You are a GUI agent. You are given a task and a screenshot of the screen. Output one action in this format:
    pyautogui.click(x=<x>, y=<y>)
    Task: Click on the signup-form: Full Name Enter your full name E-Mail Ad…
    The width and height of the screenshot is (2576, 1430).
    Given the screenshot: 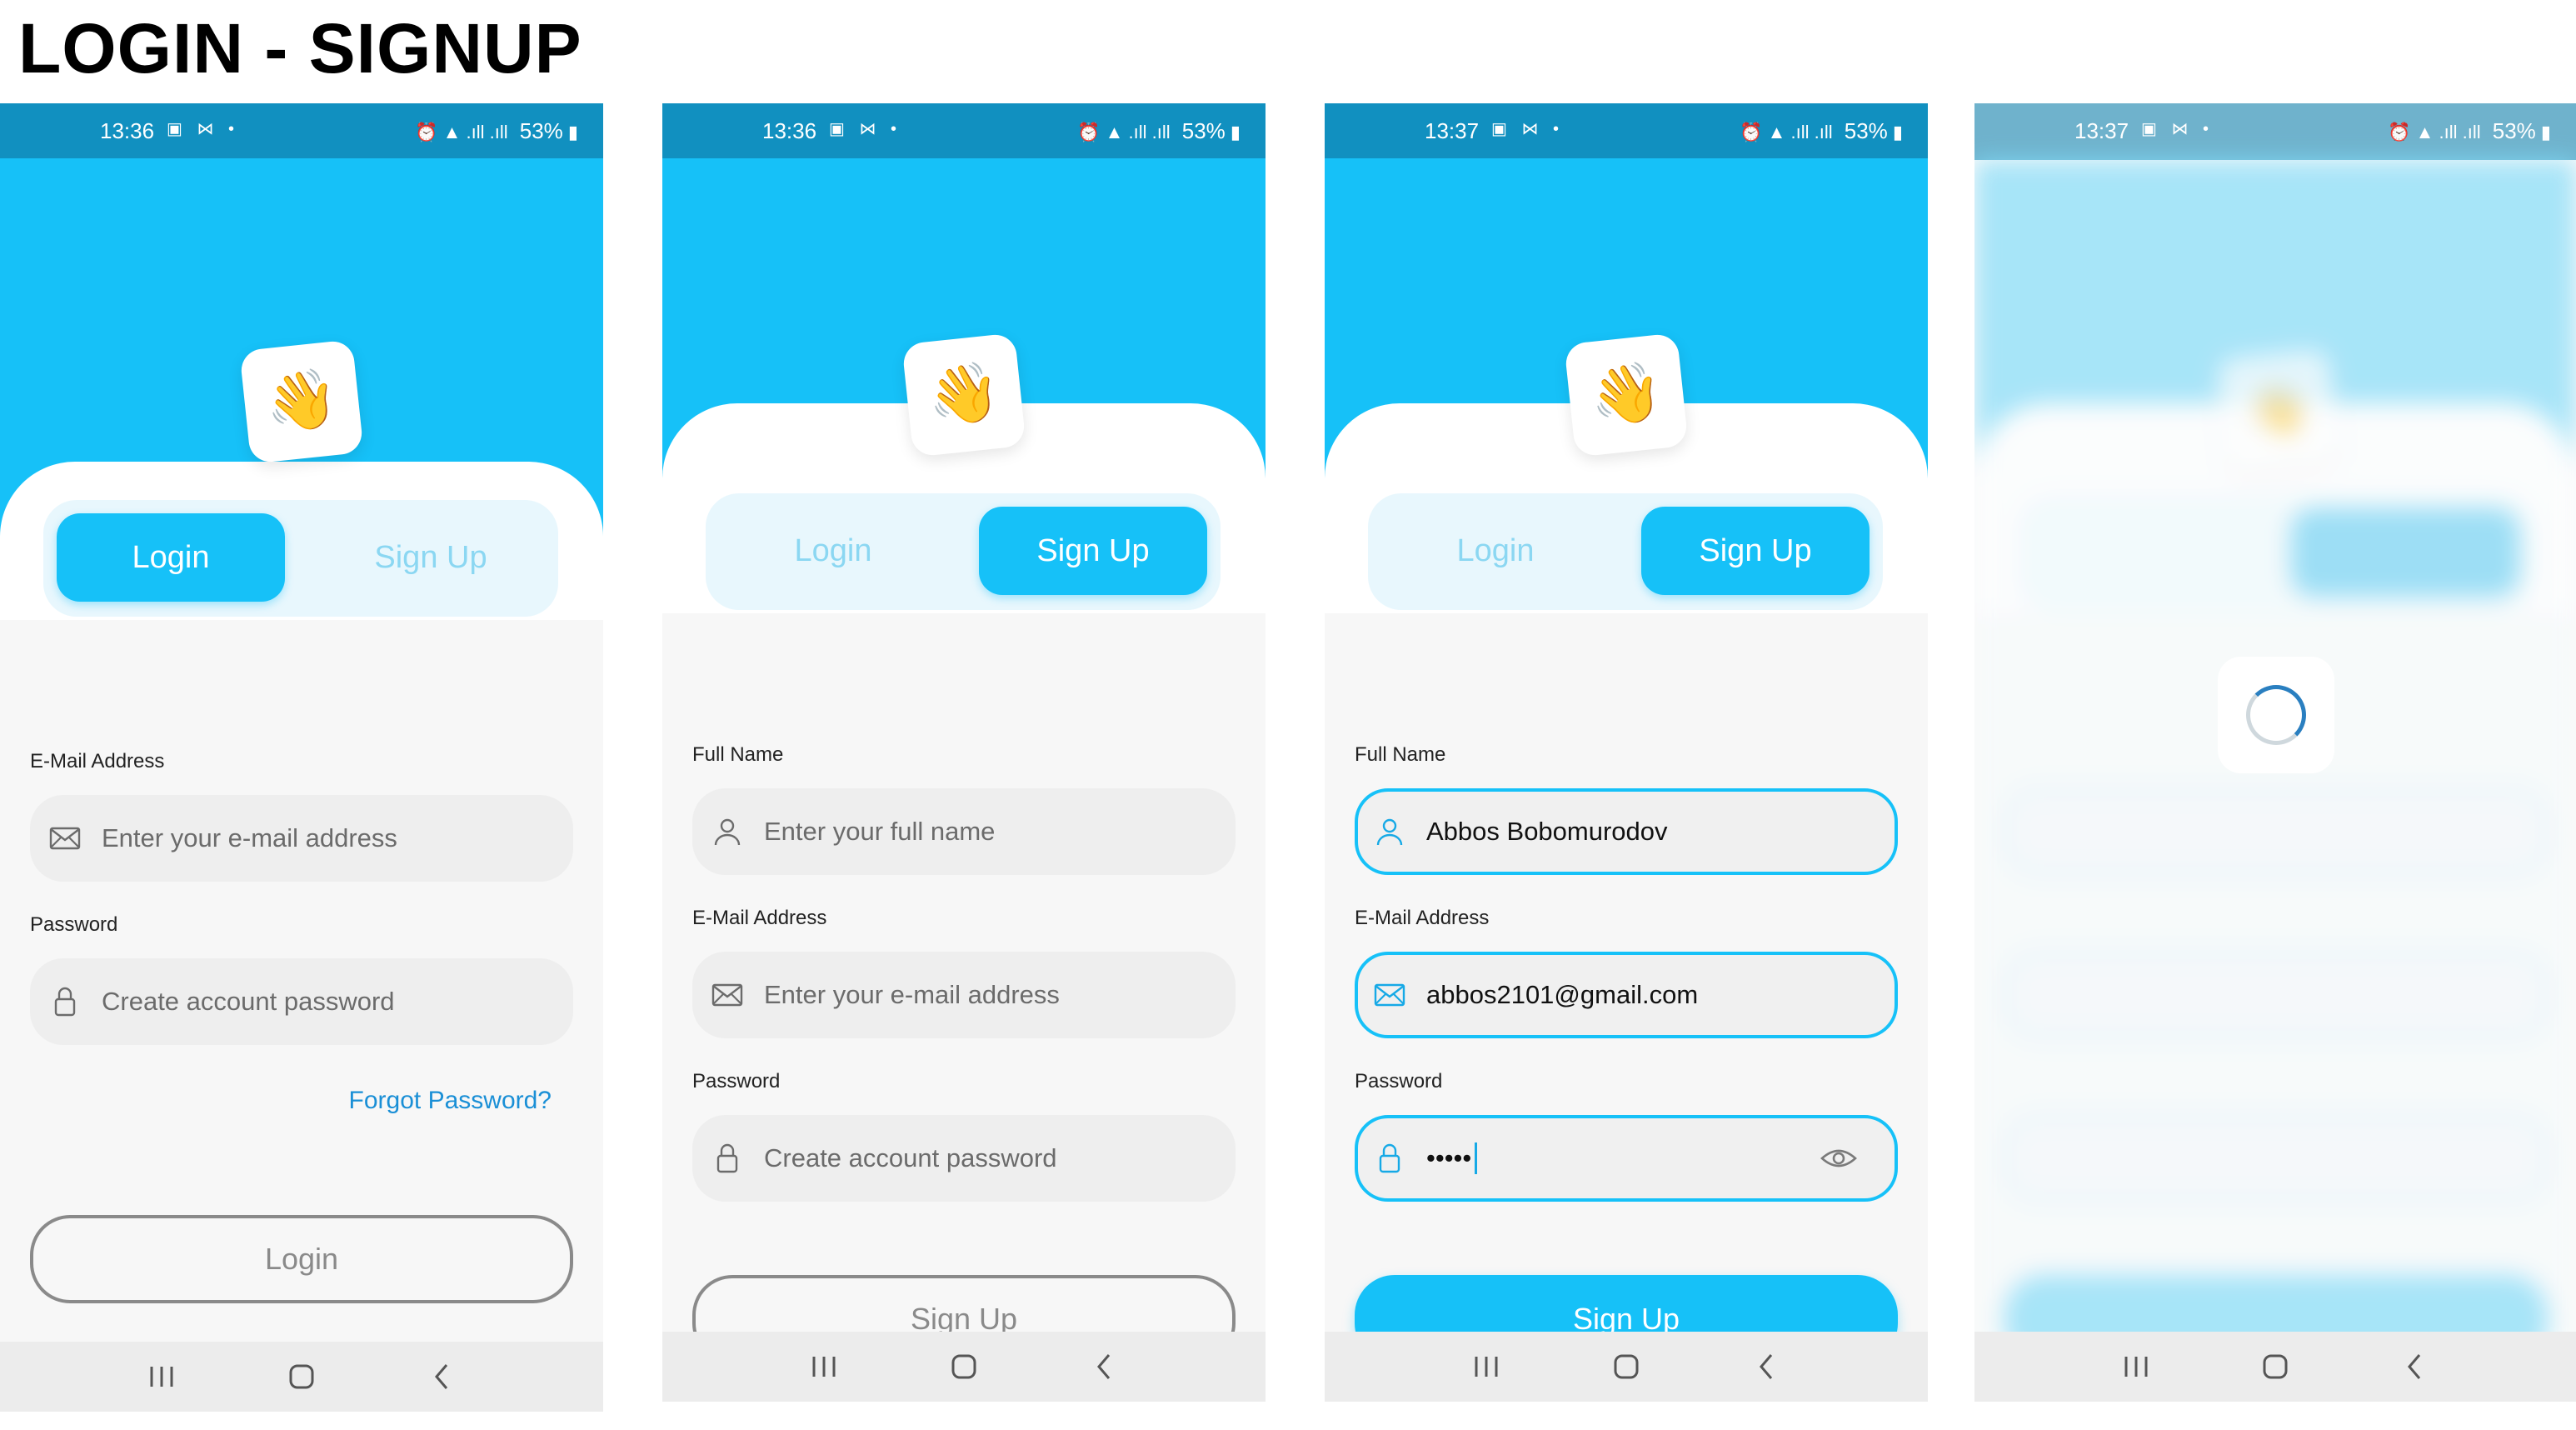 What is the action you would take?
    pyautogui.click(x=964, y=988)
    